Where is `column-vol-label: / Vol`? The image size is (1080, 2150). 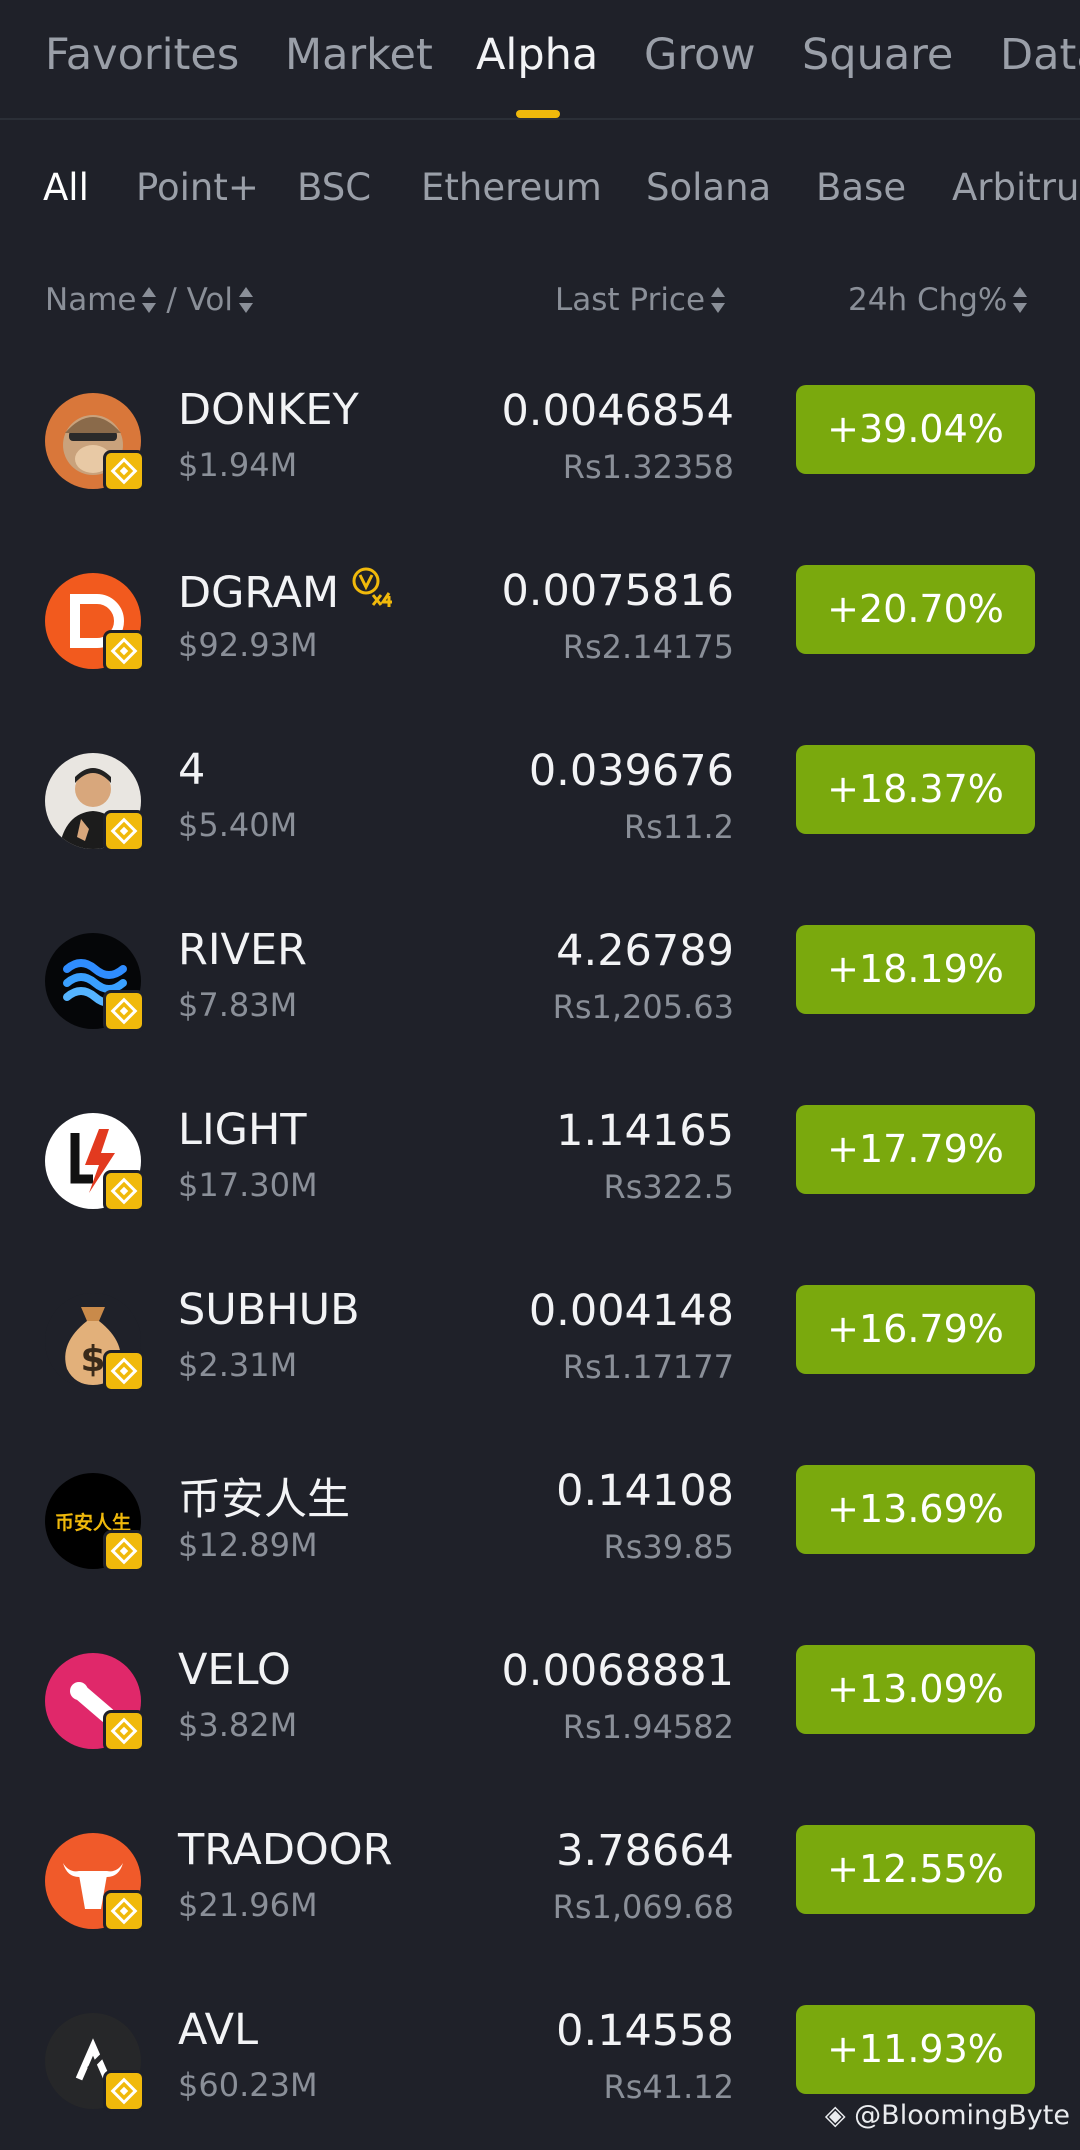 column-vol-label: / Vol is located at coordinates (200, 300).